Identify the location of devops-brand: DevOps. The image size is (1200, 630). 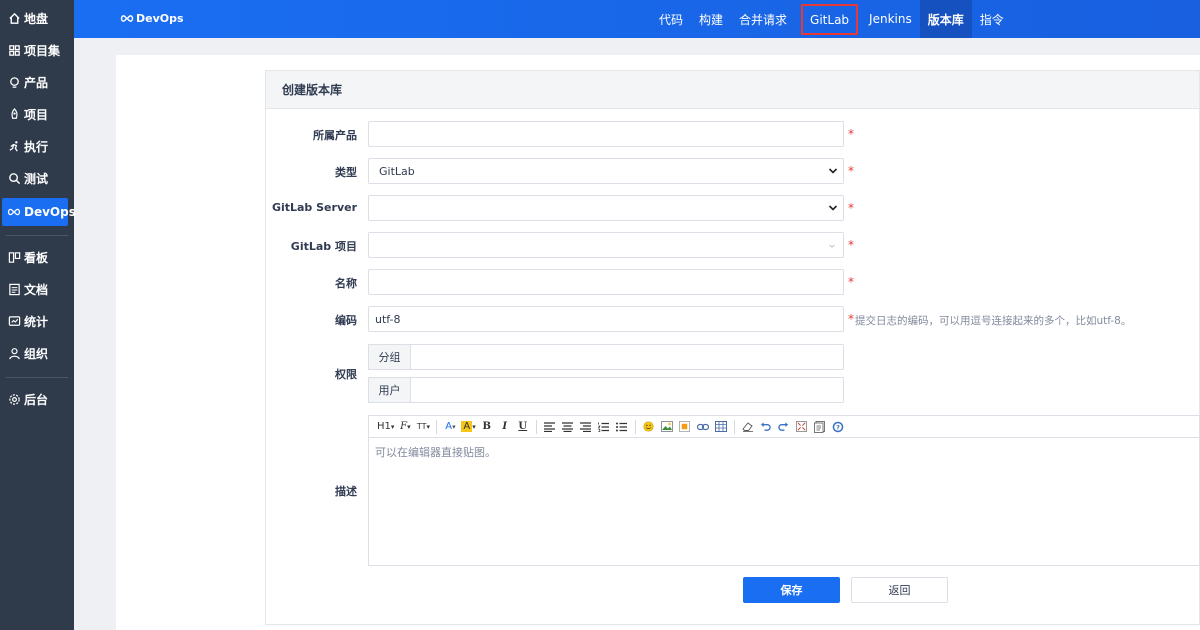
(152, 18).